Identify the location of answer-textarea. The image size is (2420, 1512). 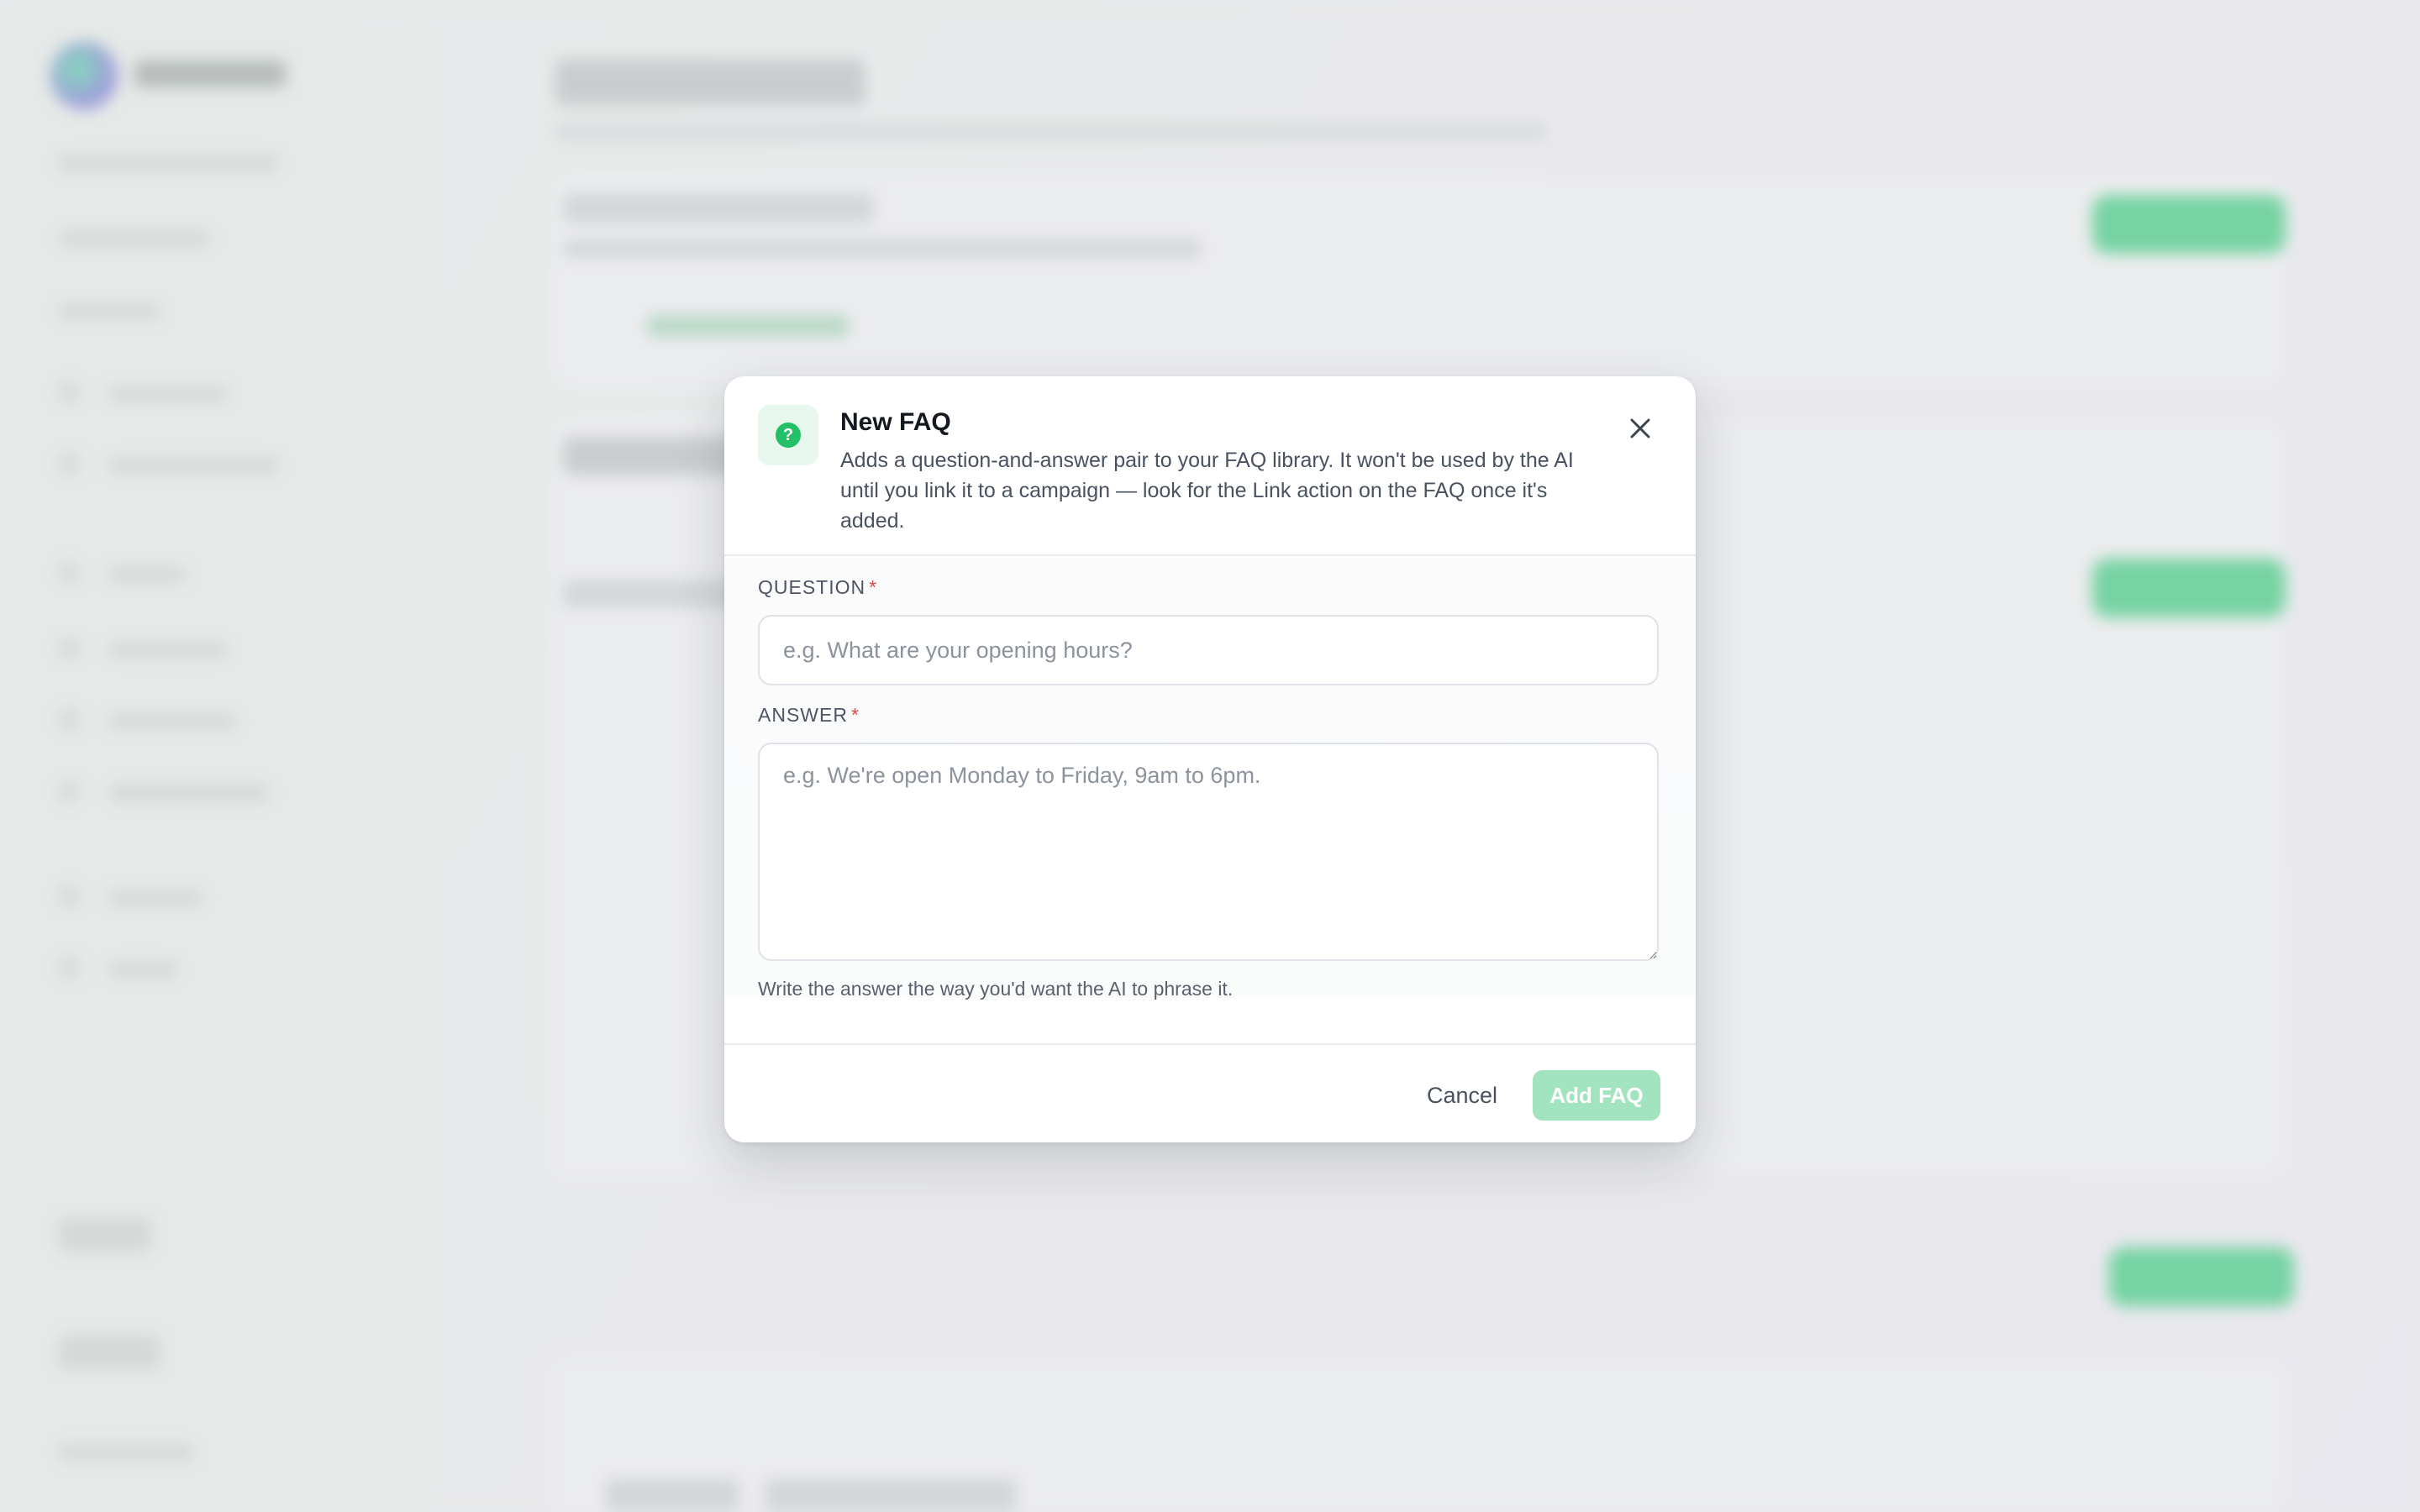
(1208, 852).